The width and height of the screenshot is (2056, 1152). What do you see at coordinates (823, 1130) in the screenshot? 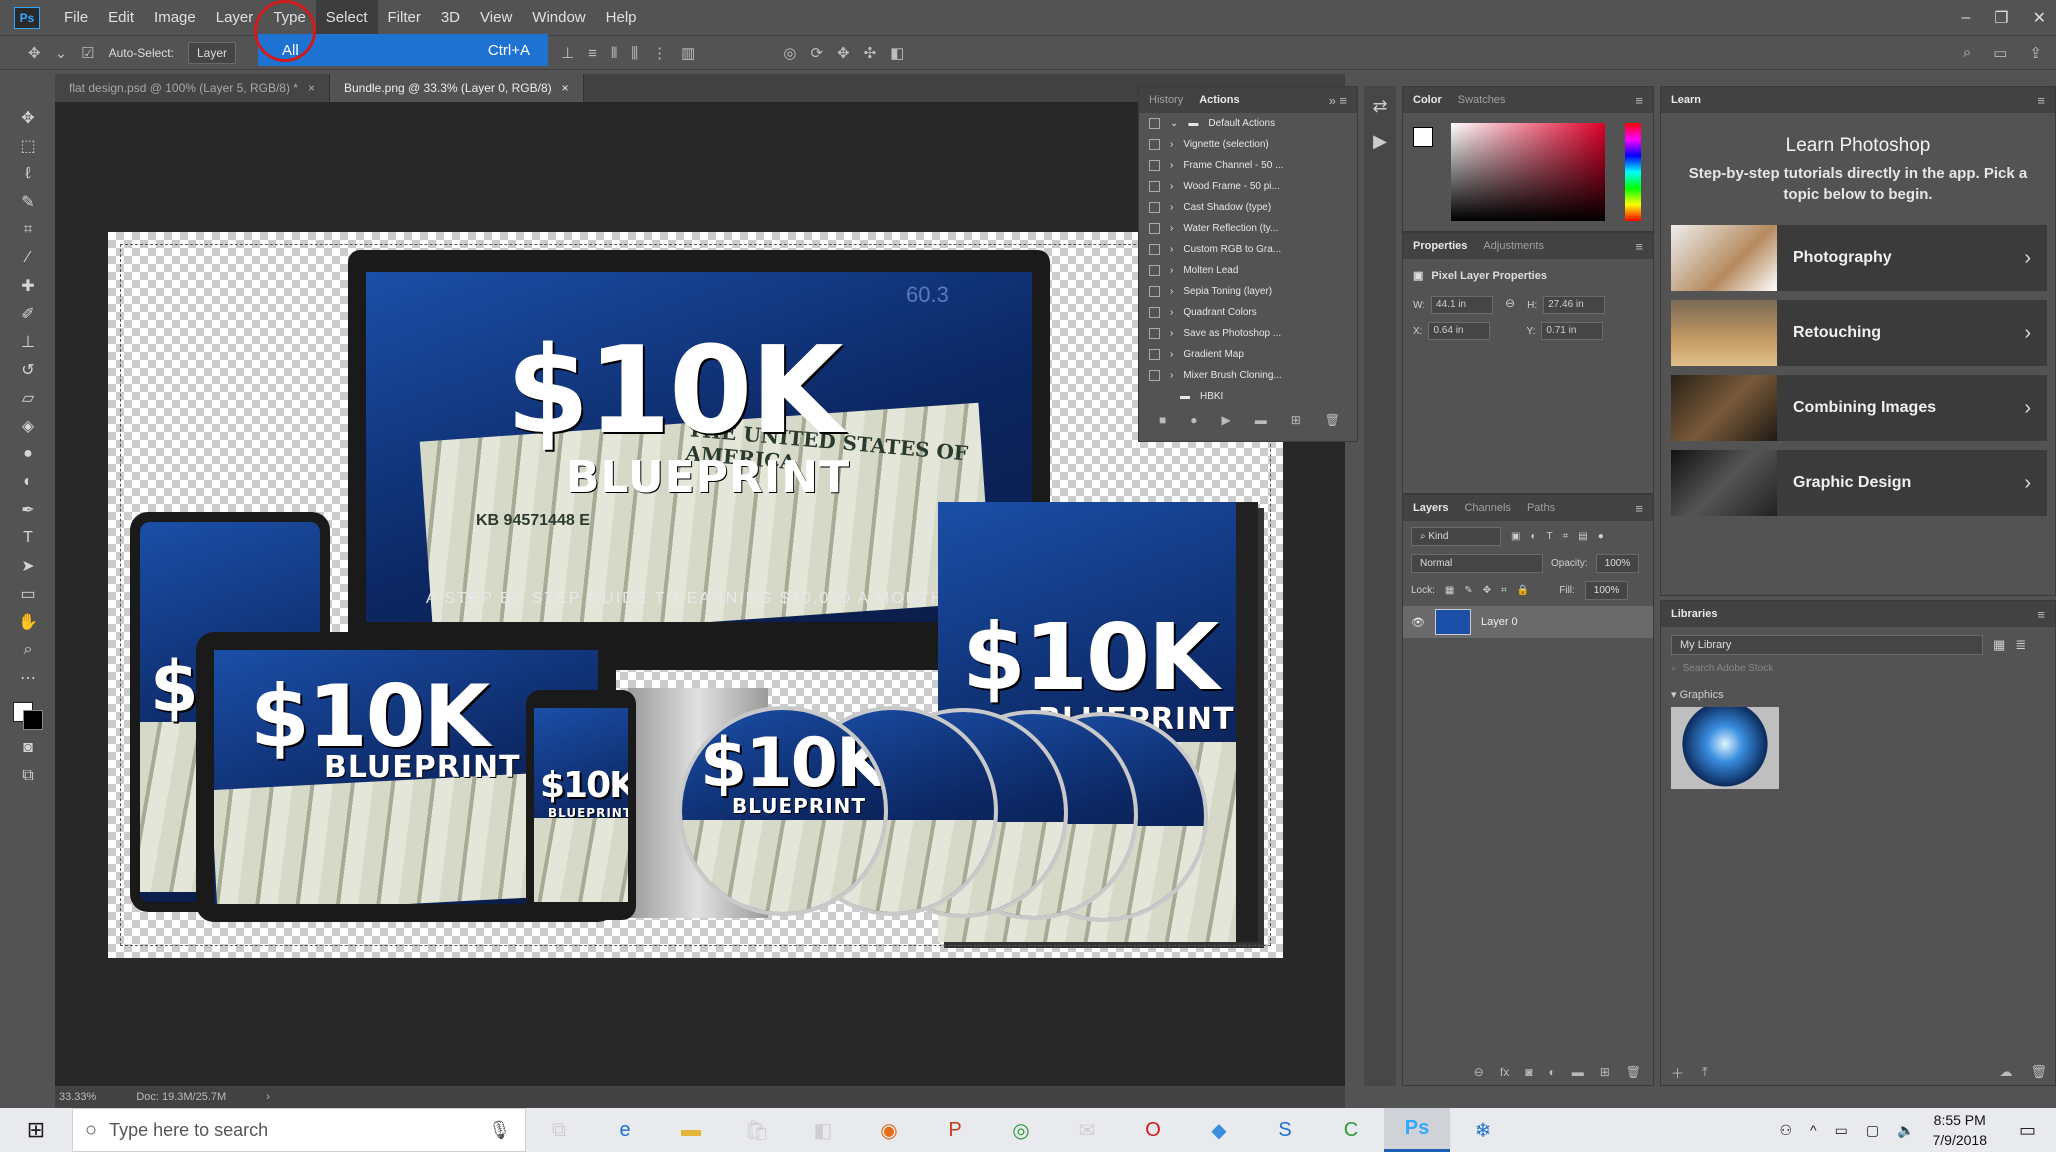
I see `app-icon: ◧` at bounding box center [823, 1130].